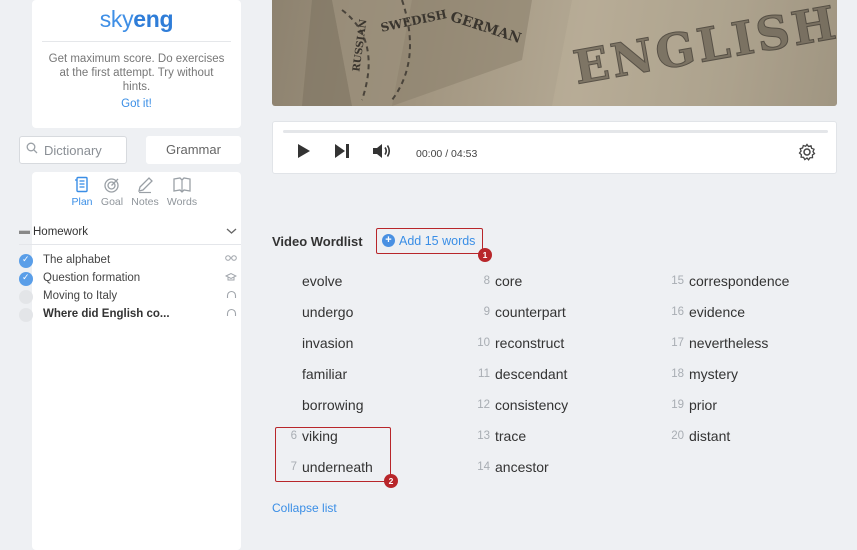  Describe the element at coordinates (333, 454) in the screenshot. I see `annotation-highlight-box` at that location.